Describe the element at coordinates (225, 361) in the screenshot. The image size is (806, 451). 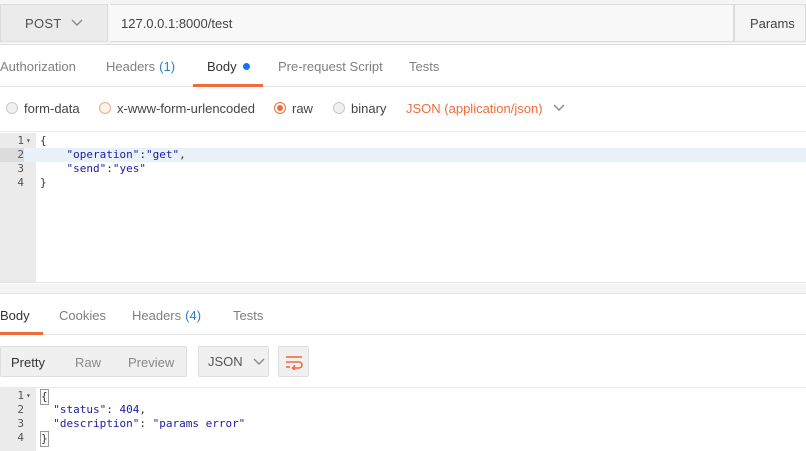
I see `format-label: JSON` at that location.